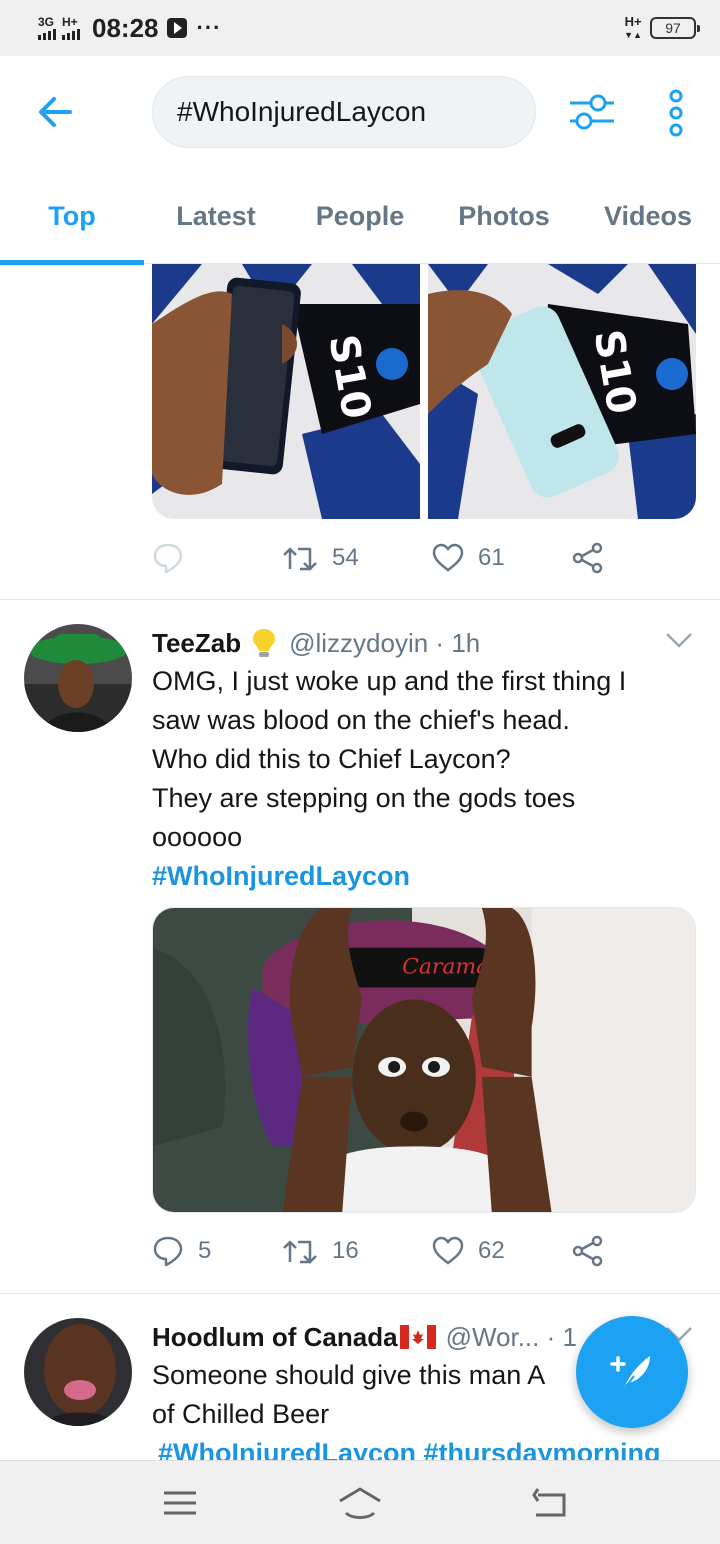  Describe the element at coordinates (424, 1060) in the screenshot. I see `tweet-photo: Carama` at that location.